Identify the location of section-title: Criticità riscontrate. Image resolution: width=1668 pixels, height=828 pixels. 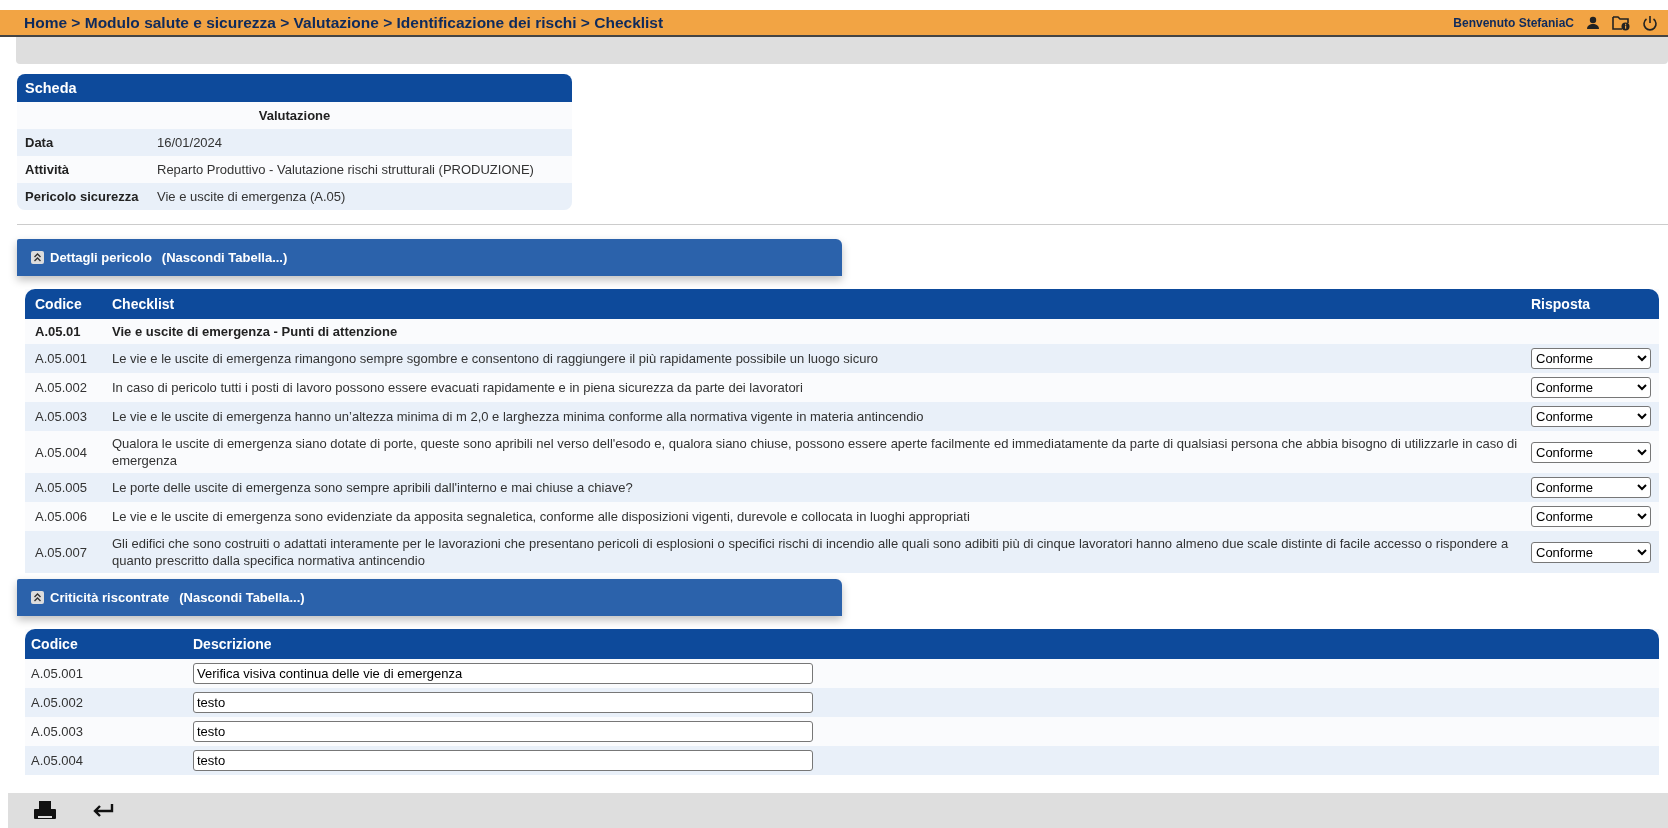
(110, 597).